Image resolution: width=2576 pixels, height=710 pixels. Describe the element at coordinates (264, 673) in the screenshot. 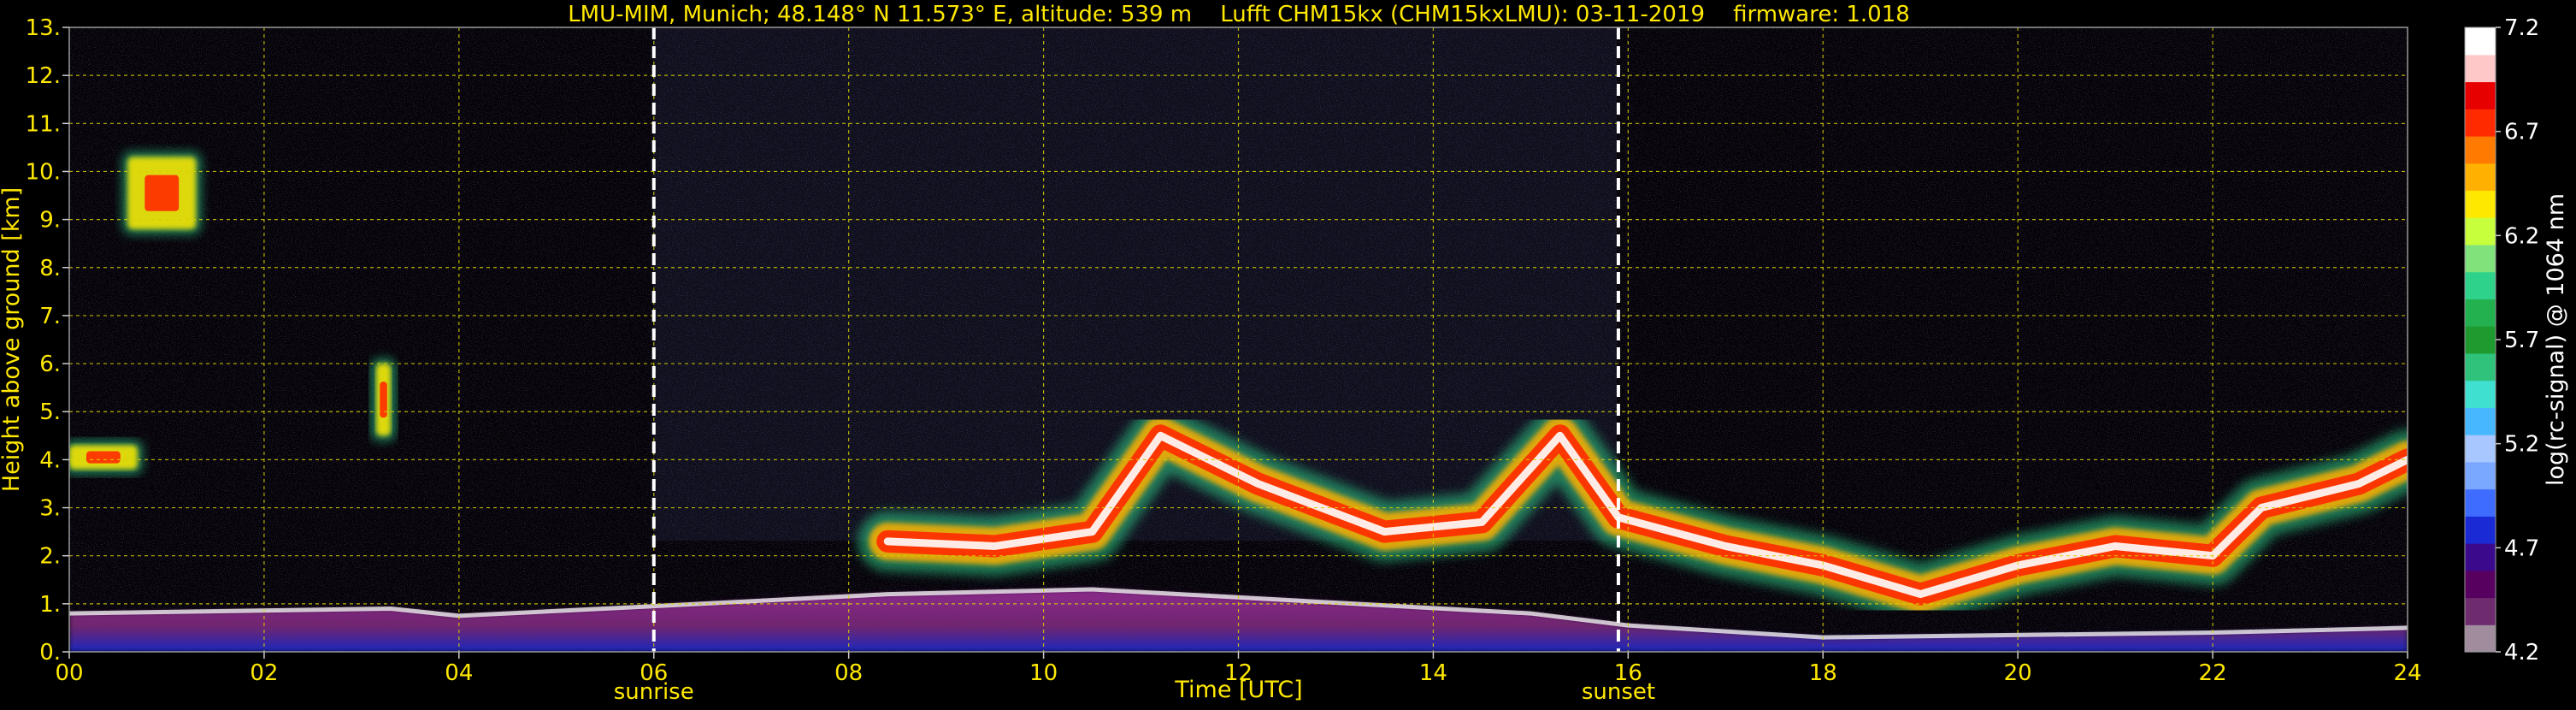

I see `x-tick-label: 02` at that location.